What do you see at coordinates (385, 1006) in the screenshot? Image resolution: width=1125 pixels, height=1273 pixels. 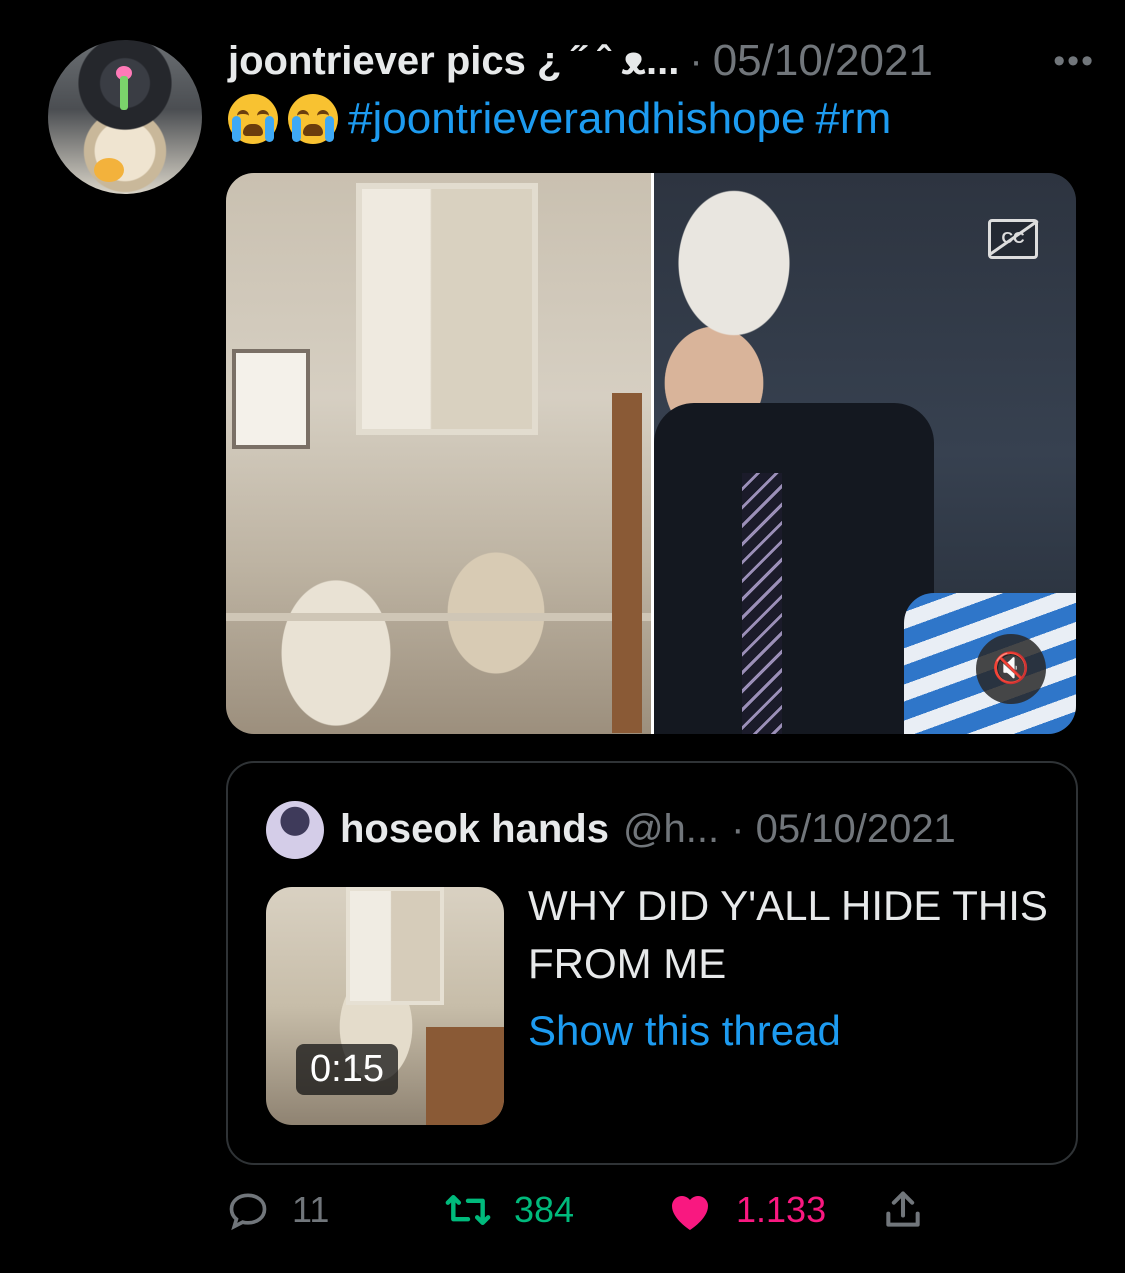 I see `quoted-video-thumbnail: 0:15` at bounding box center [385, 1006].